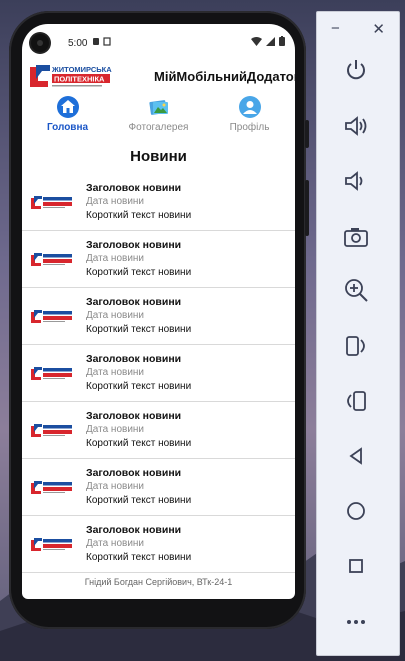 The image size is (405, 661). I want to click on rotate-right-button, so click(356, 401).